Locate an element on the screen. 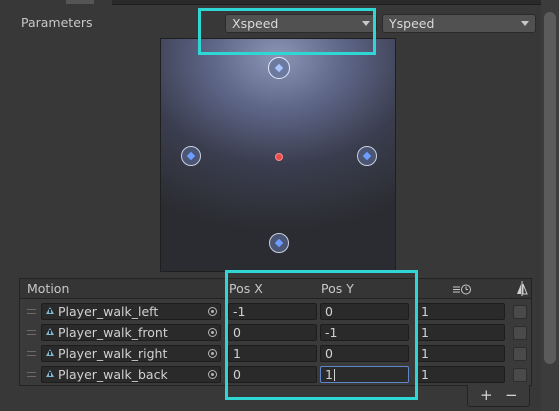  motion-row: Player_walk_back 0 1 1 is located at coordinates (275, 374).